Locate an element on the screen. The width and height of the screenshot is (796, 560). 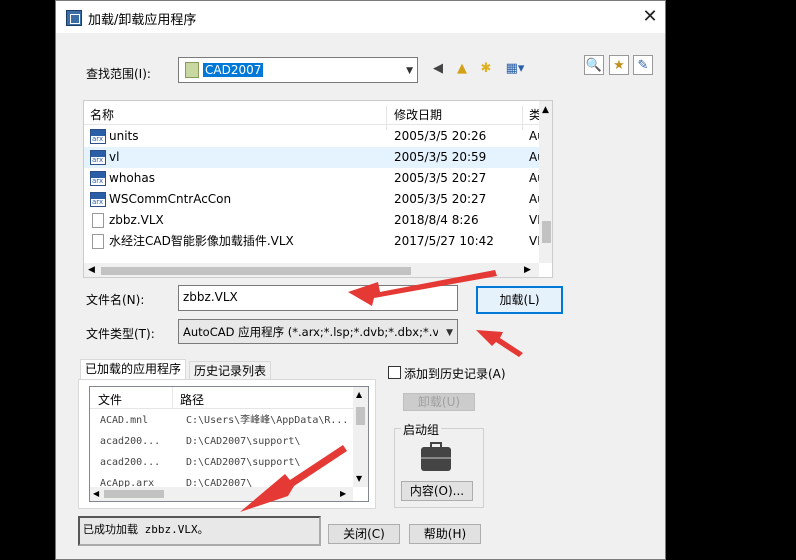
file-list-hscrollbar: ◀ ▶ is located at coordinates (311, 270).